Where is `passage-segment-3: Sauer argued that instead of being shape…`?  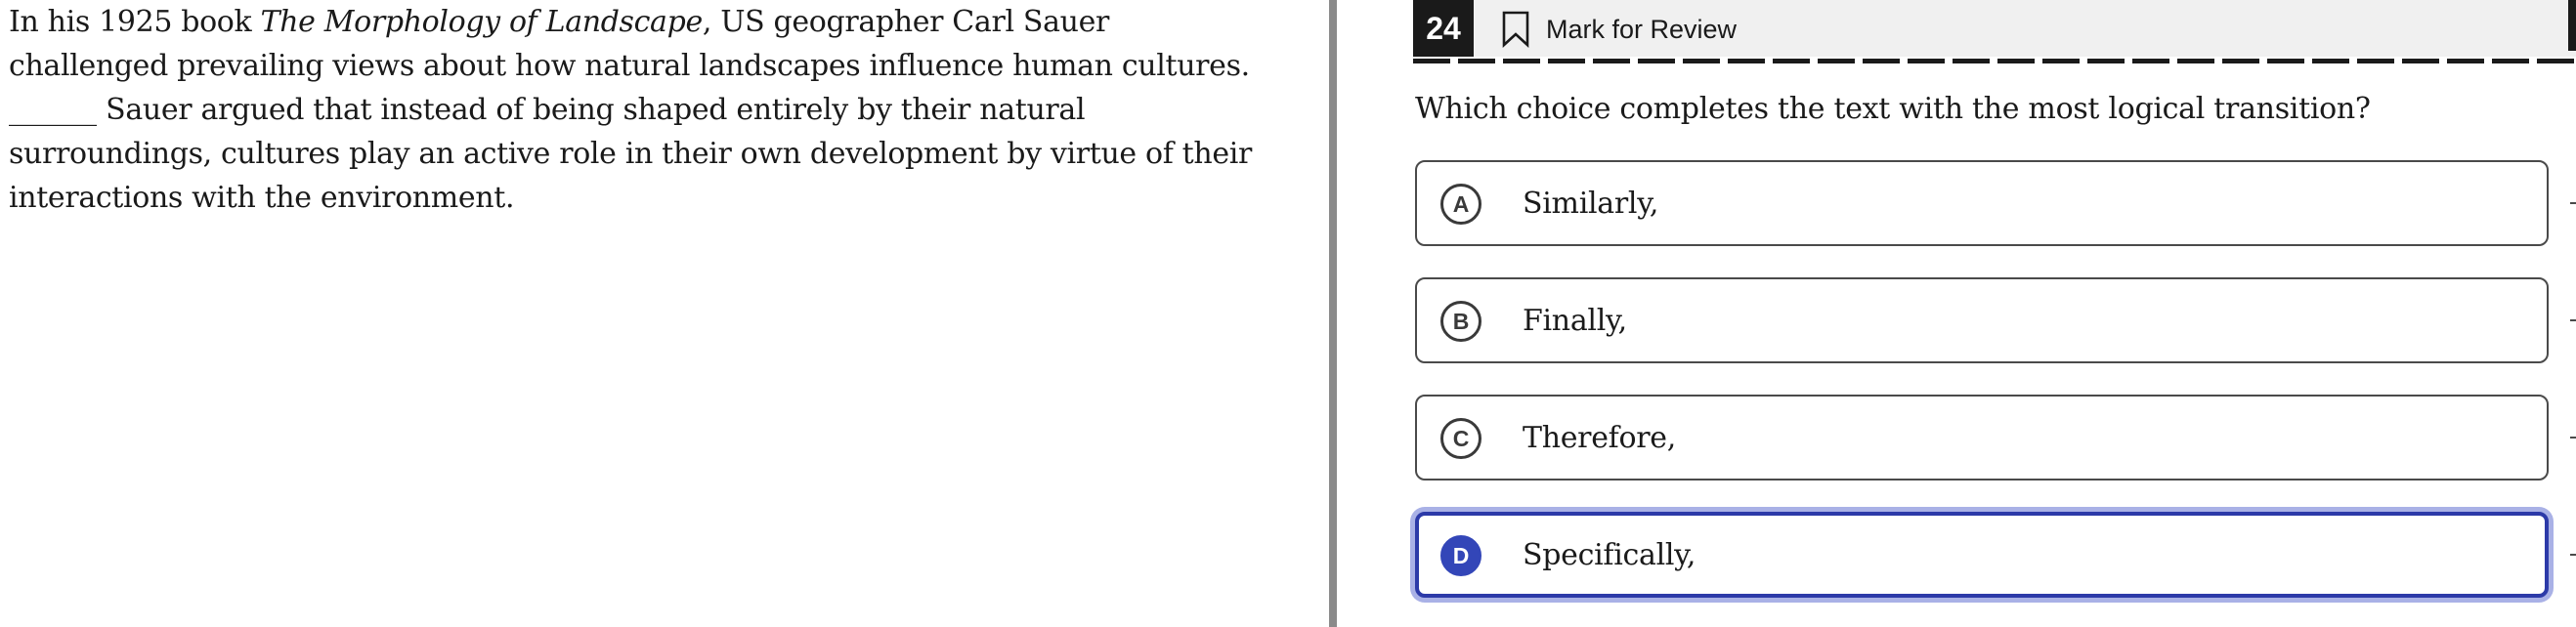 passage-segment-3: Sauer argued that instead of being shape… is located at coordinates (630, 154).